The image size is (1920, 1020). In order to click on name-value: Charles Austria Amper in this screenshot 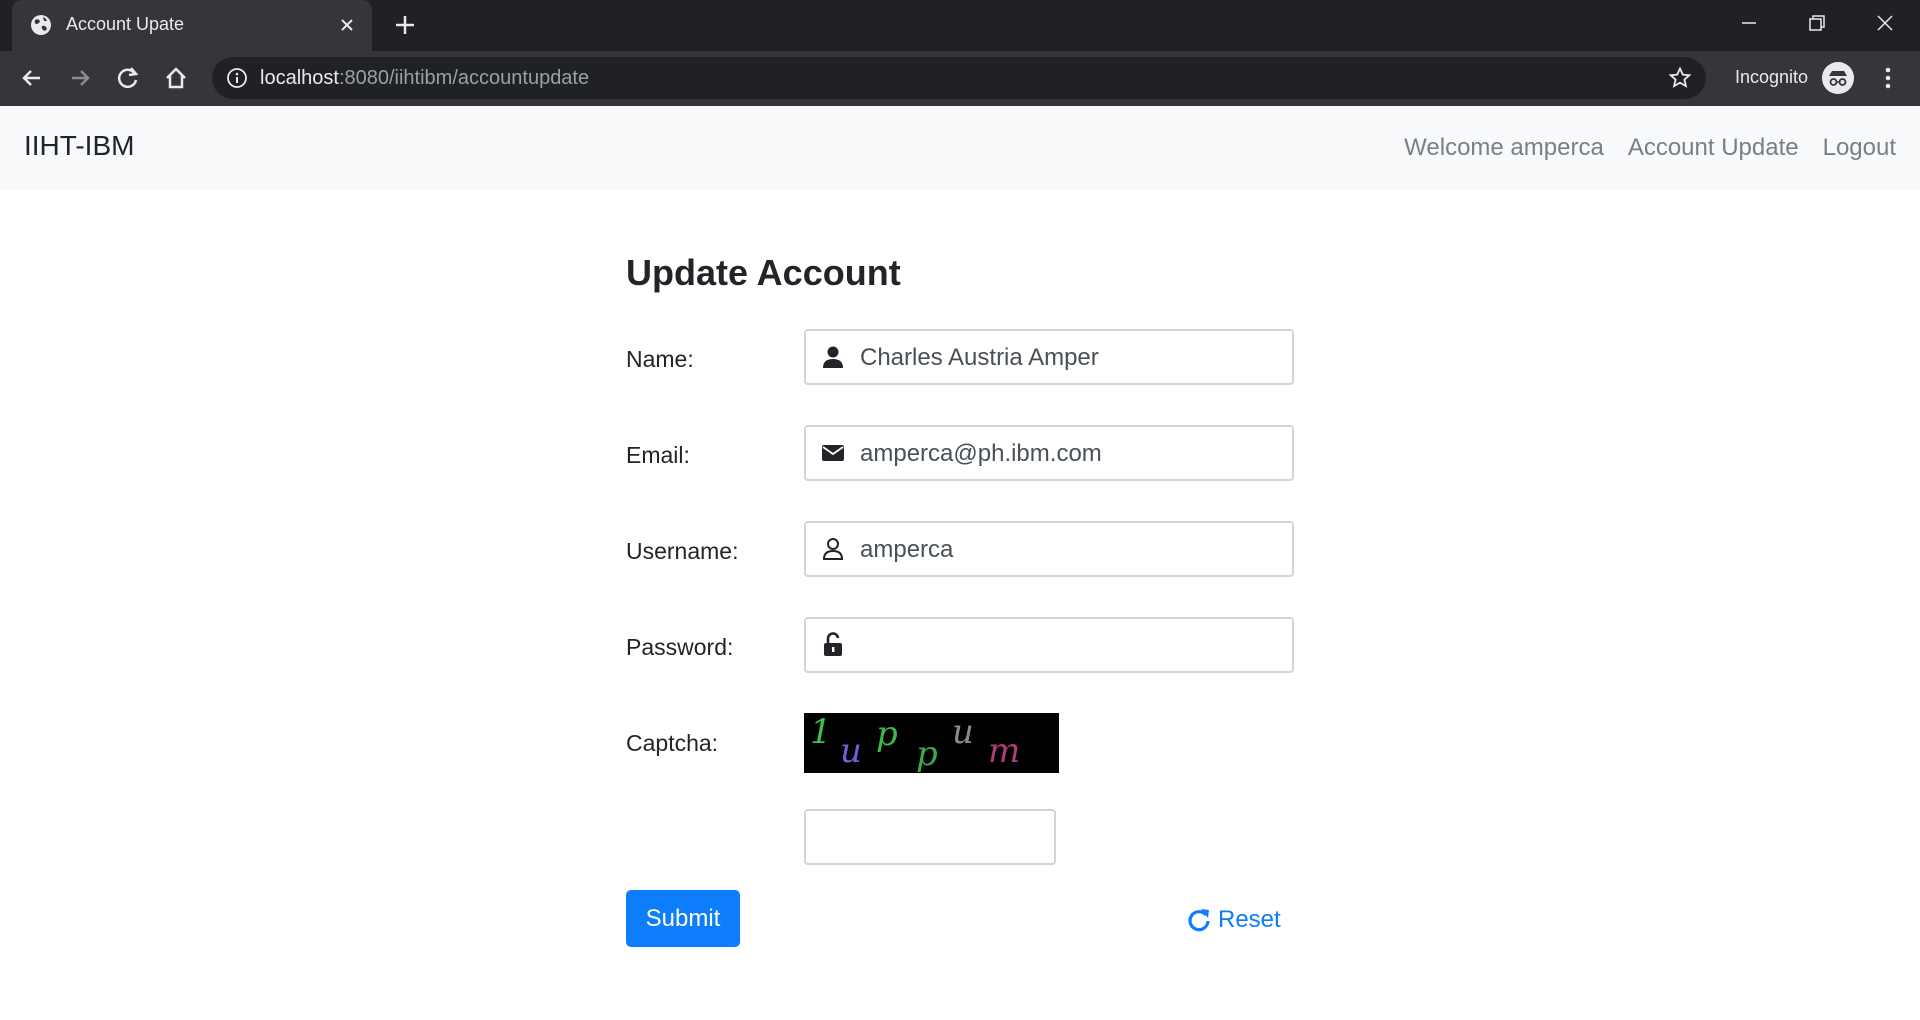, I will do `click(979, 357)`.